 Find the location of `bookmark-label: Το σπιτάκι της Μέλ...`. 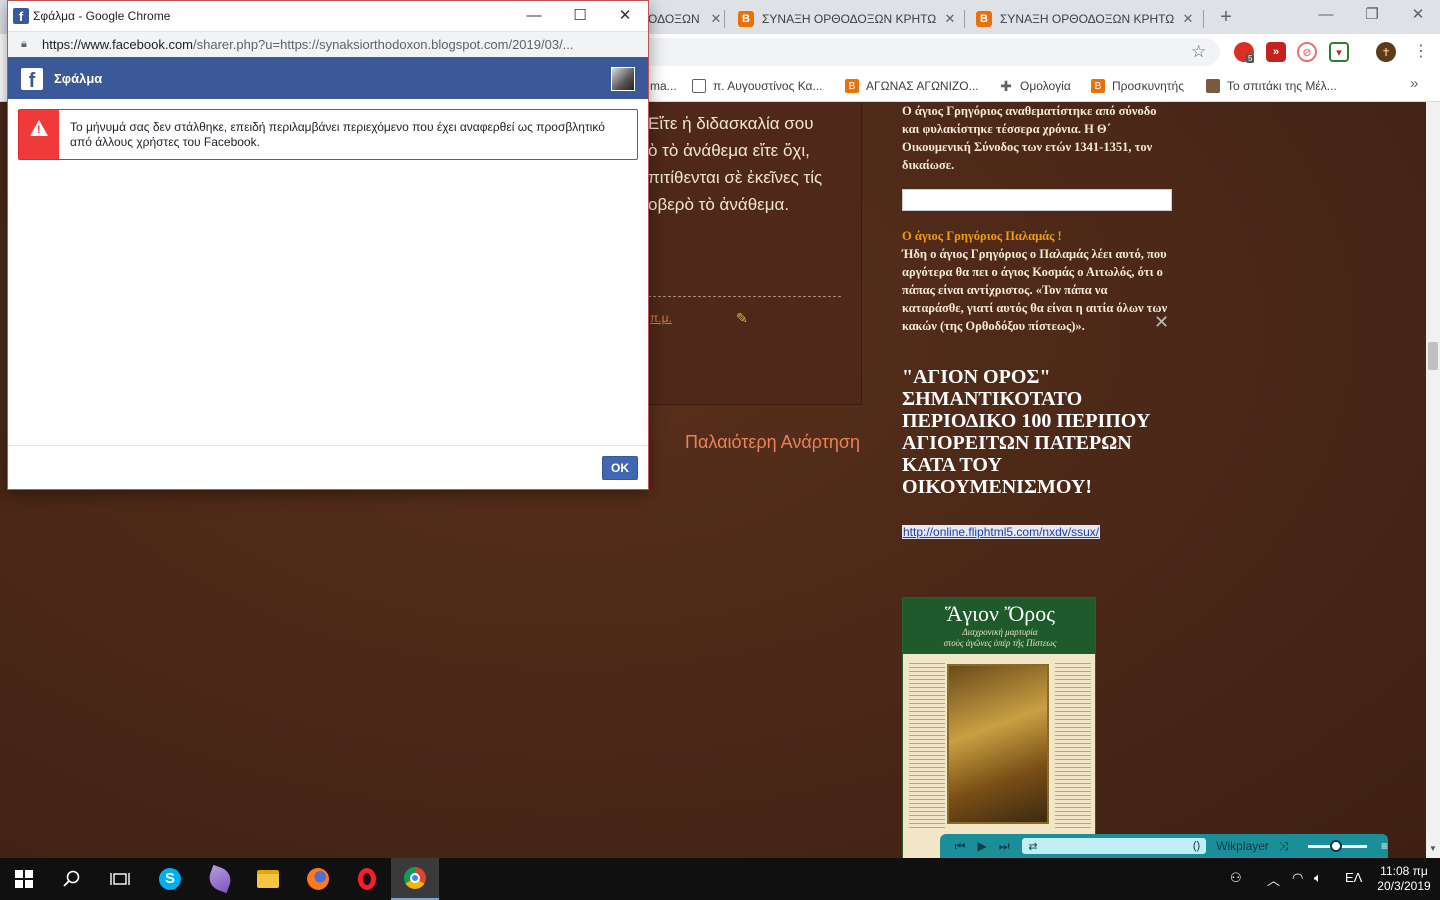

bookmark-label: Το σπιτάκι της Μέλ... is located at coordinates (1282, 86).